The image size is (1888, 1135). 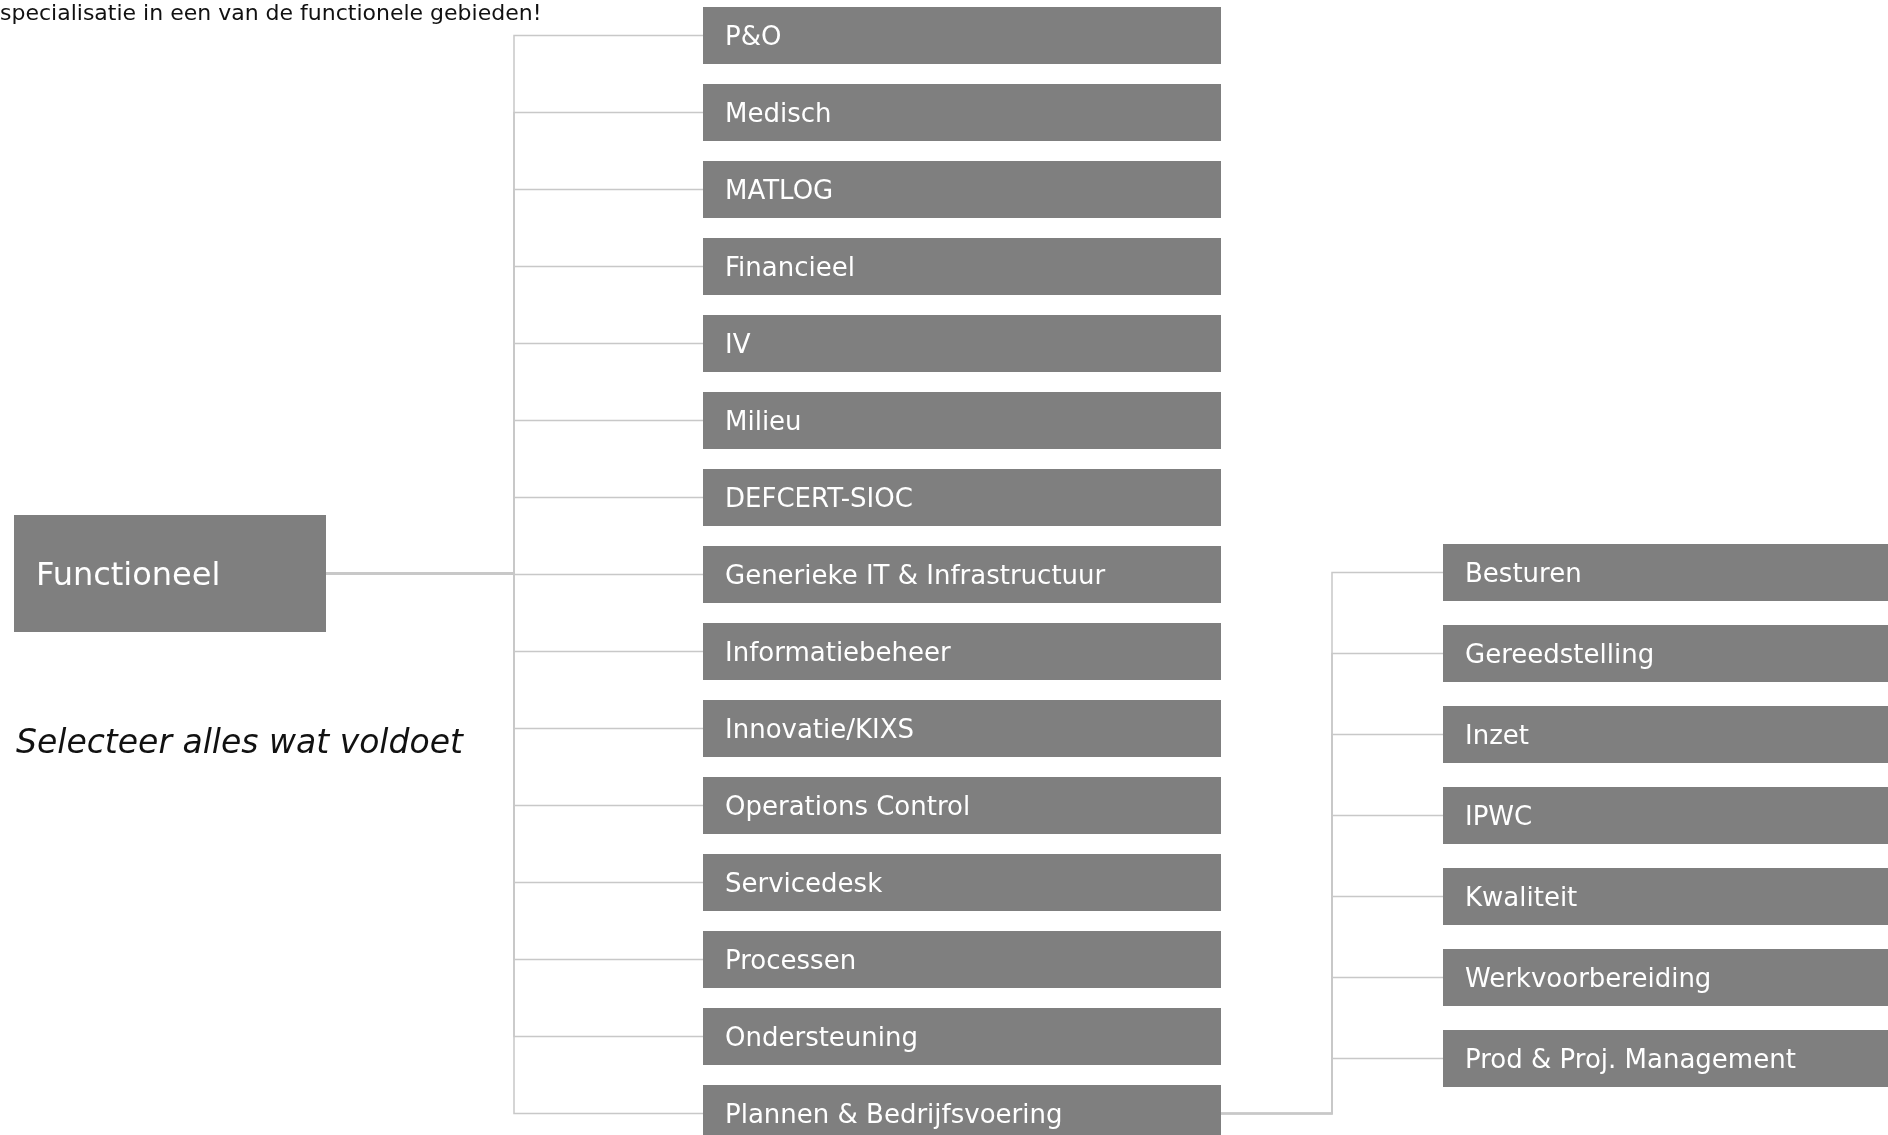 I want to click on subcategory-node: Besturen, so click(x=1665, y=572).